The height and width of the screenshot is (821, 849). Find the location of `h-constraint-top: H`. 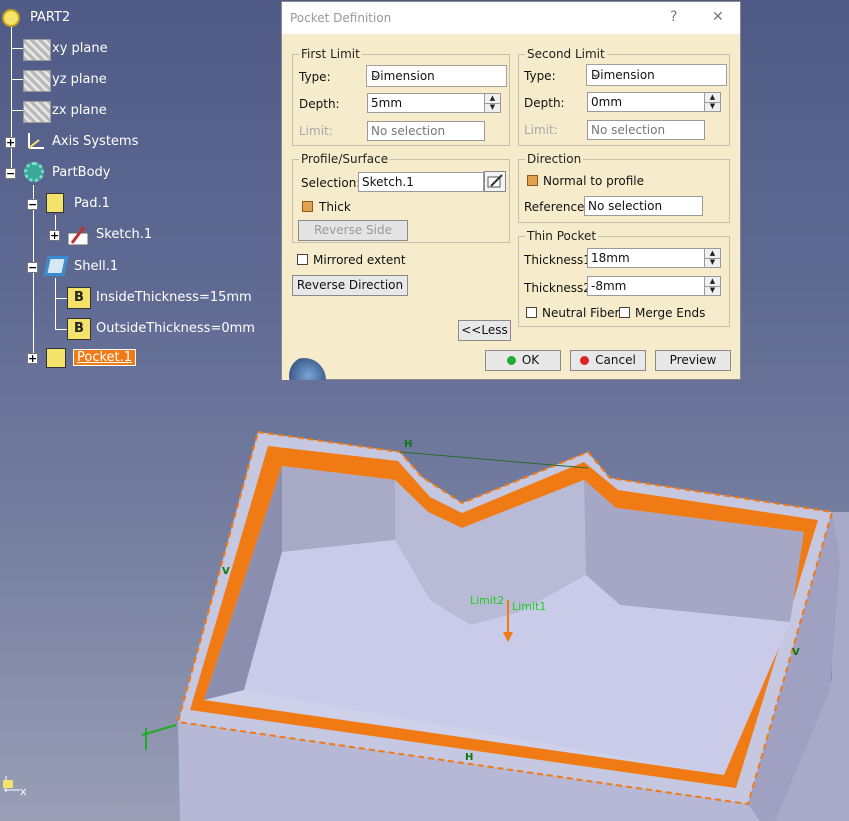

h-constraint-top: H is located at coordinates (408, 444).